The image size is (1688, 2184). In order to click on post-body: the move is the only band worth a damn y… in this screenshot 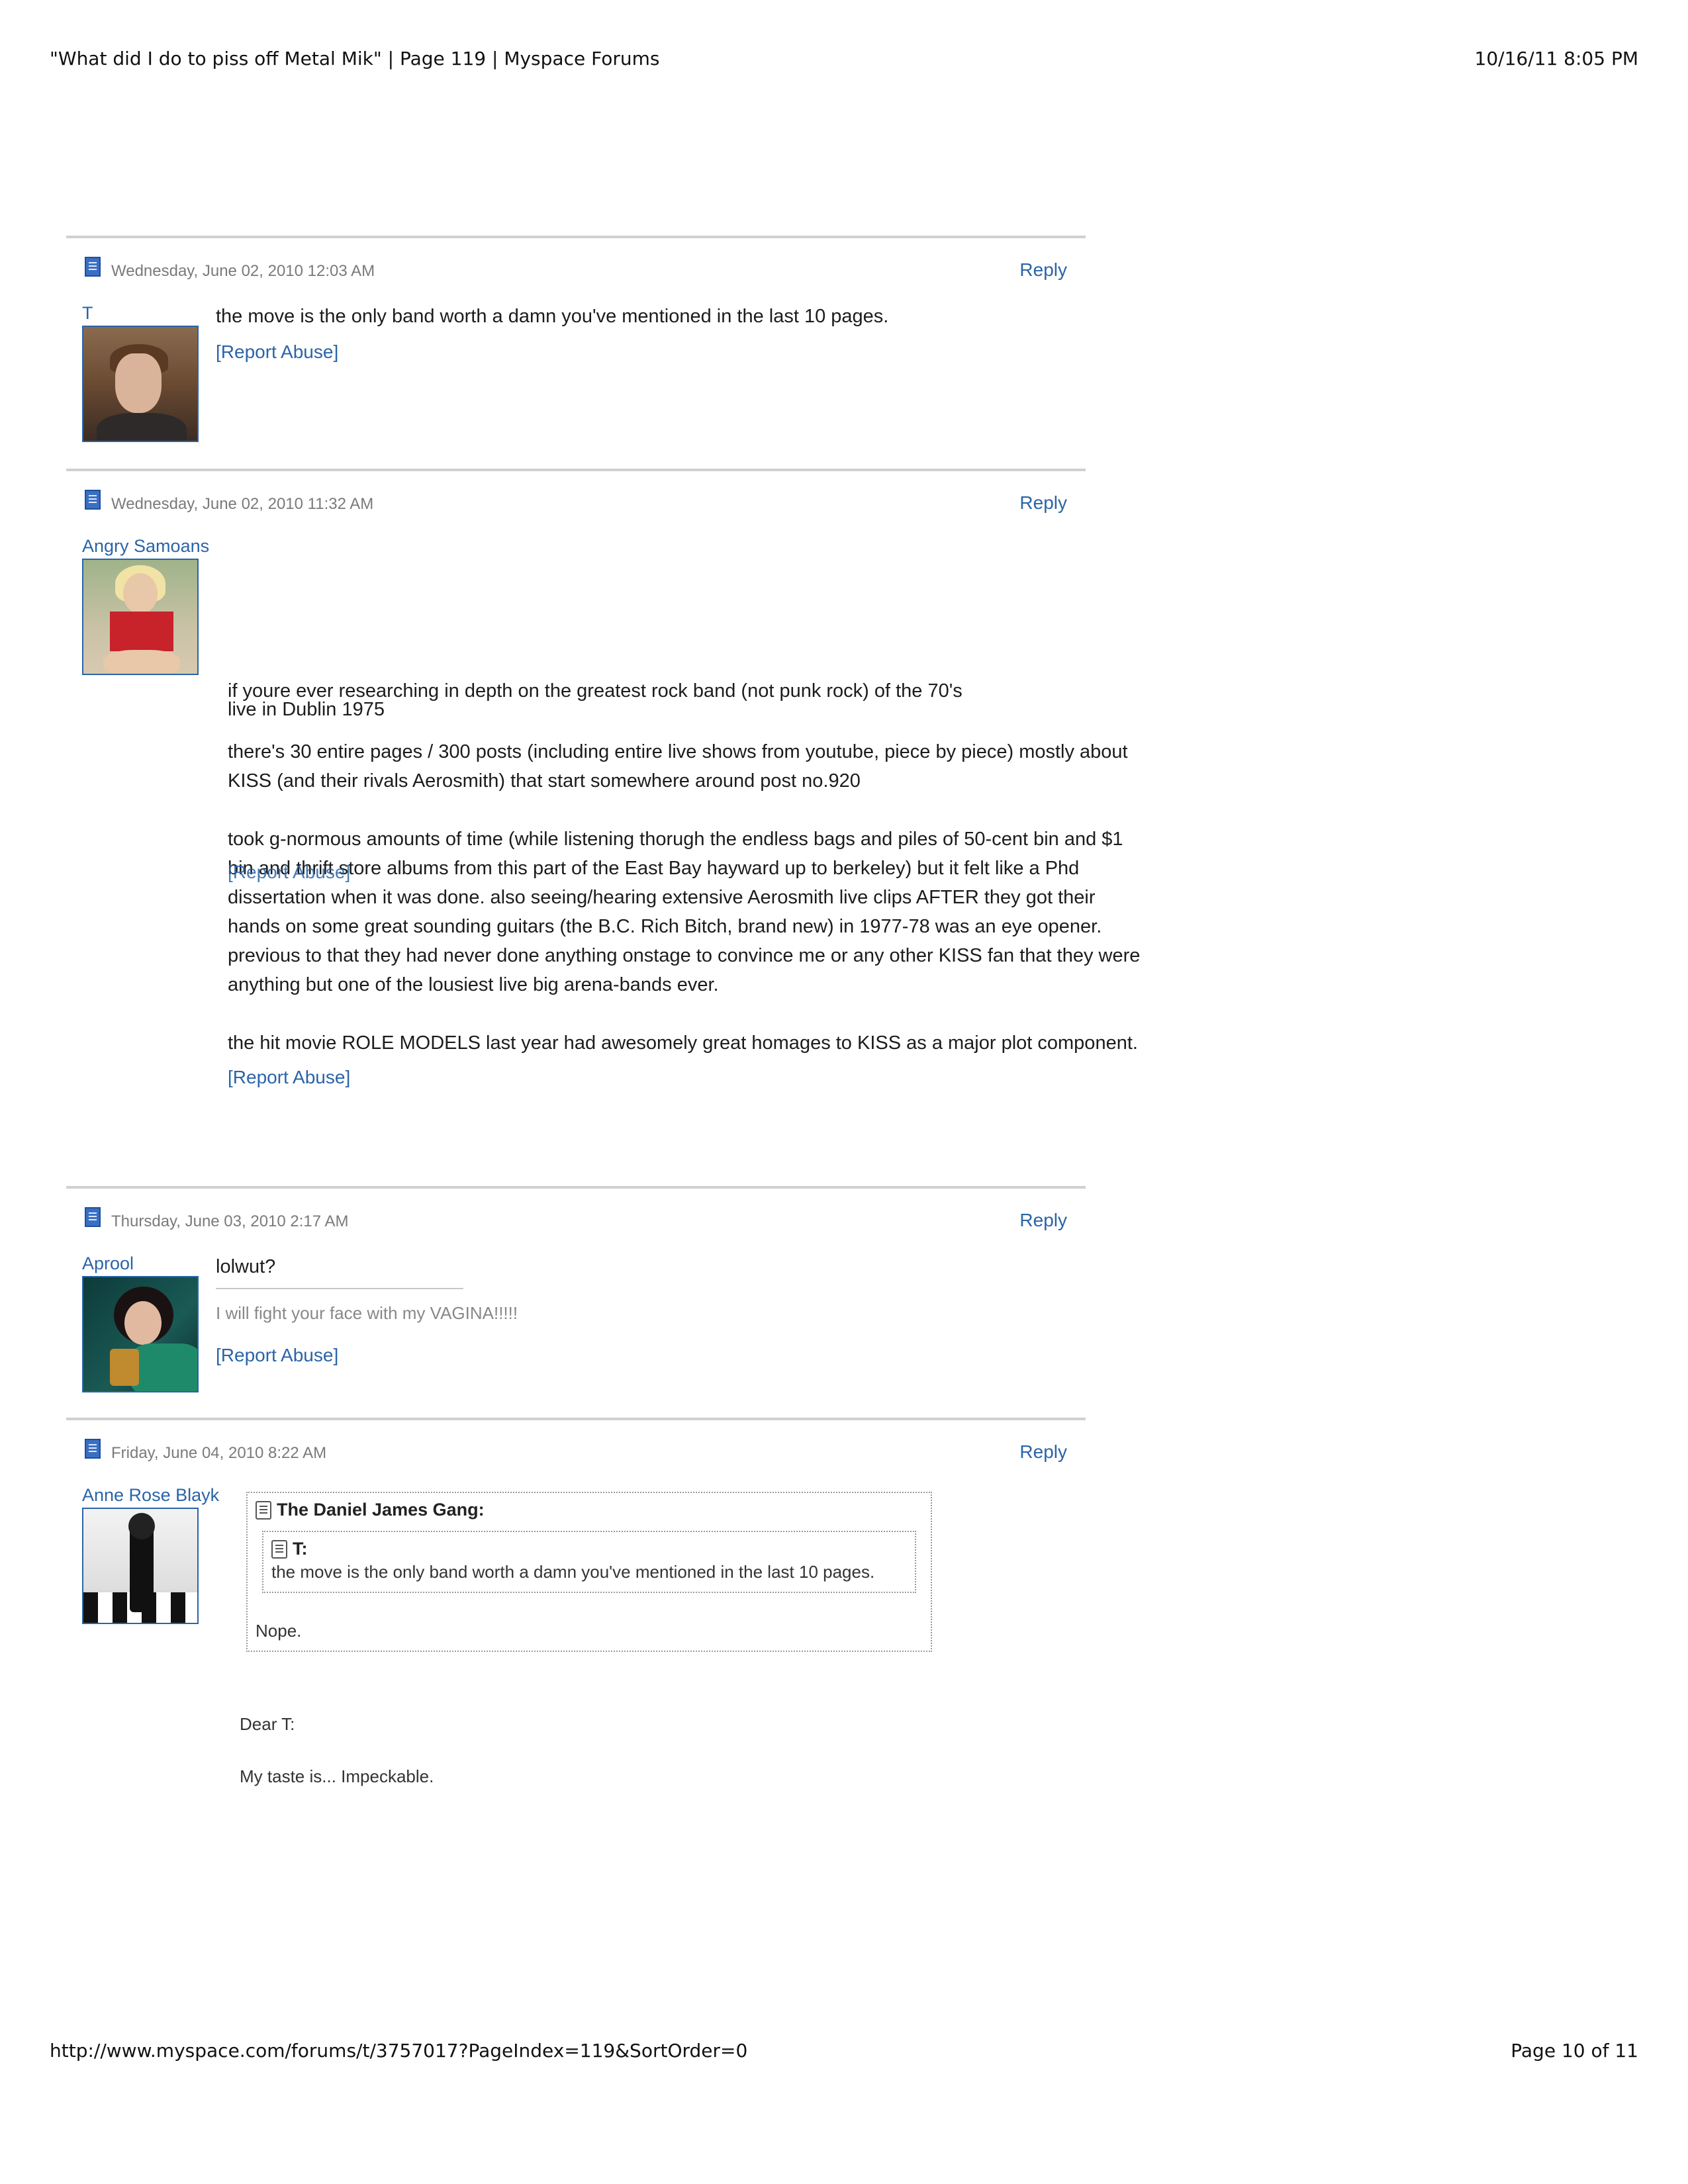, I will do `click(643, 334)`.